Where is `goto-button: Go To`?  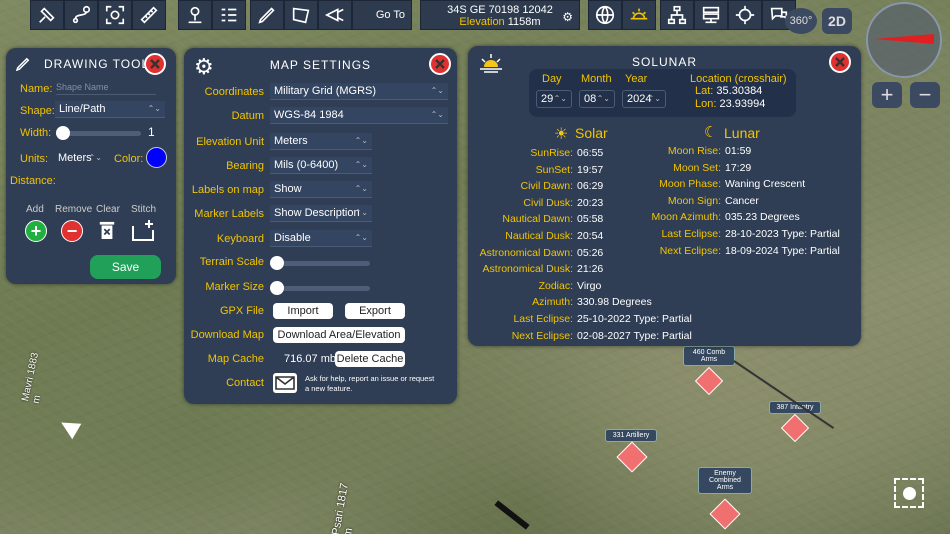 goto-button: Go To is located at coordinates (382, 15).